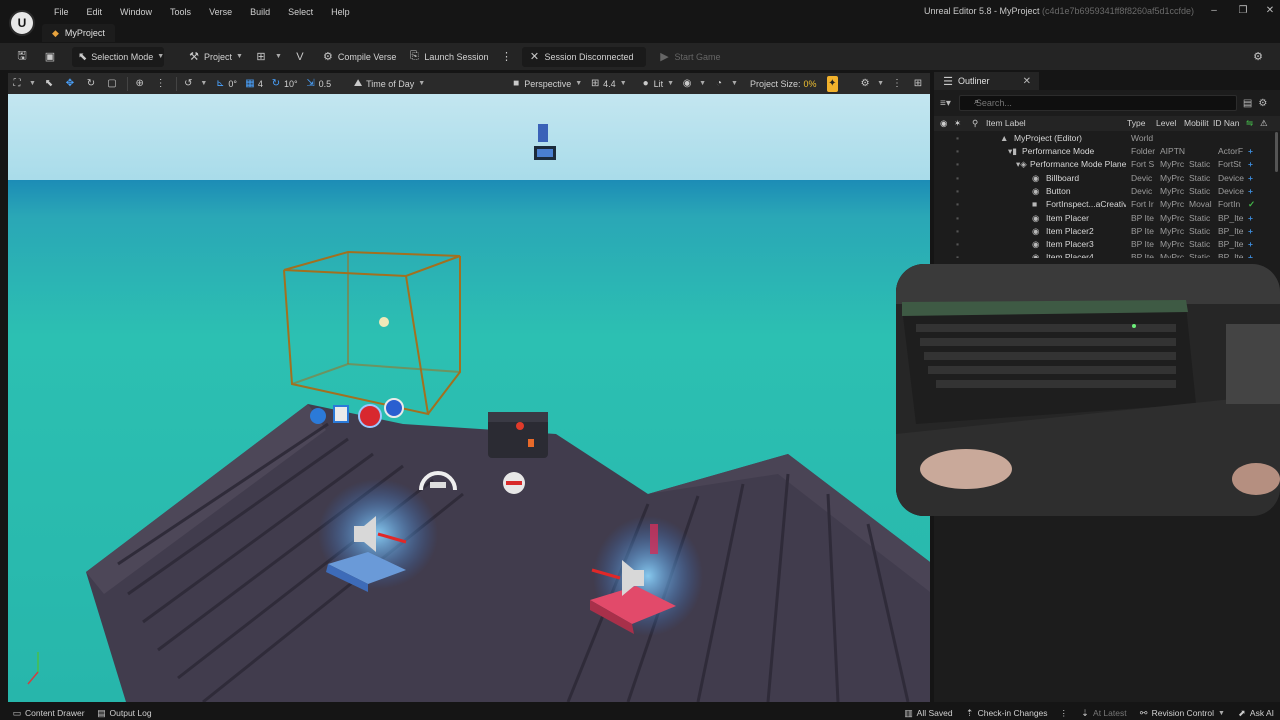  What do you see at coordinates (389, 83) in the screenshot?
I see `time-of-day-dropdown: ⛰ Time of Day ▼` at bounding box center [389, 83].